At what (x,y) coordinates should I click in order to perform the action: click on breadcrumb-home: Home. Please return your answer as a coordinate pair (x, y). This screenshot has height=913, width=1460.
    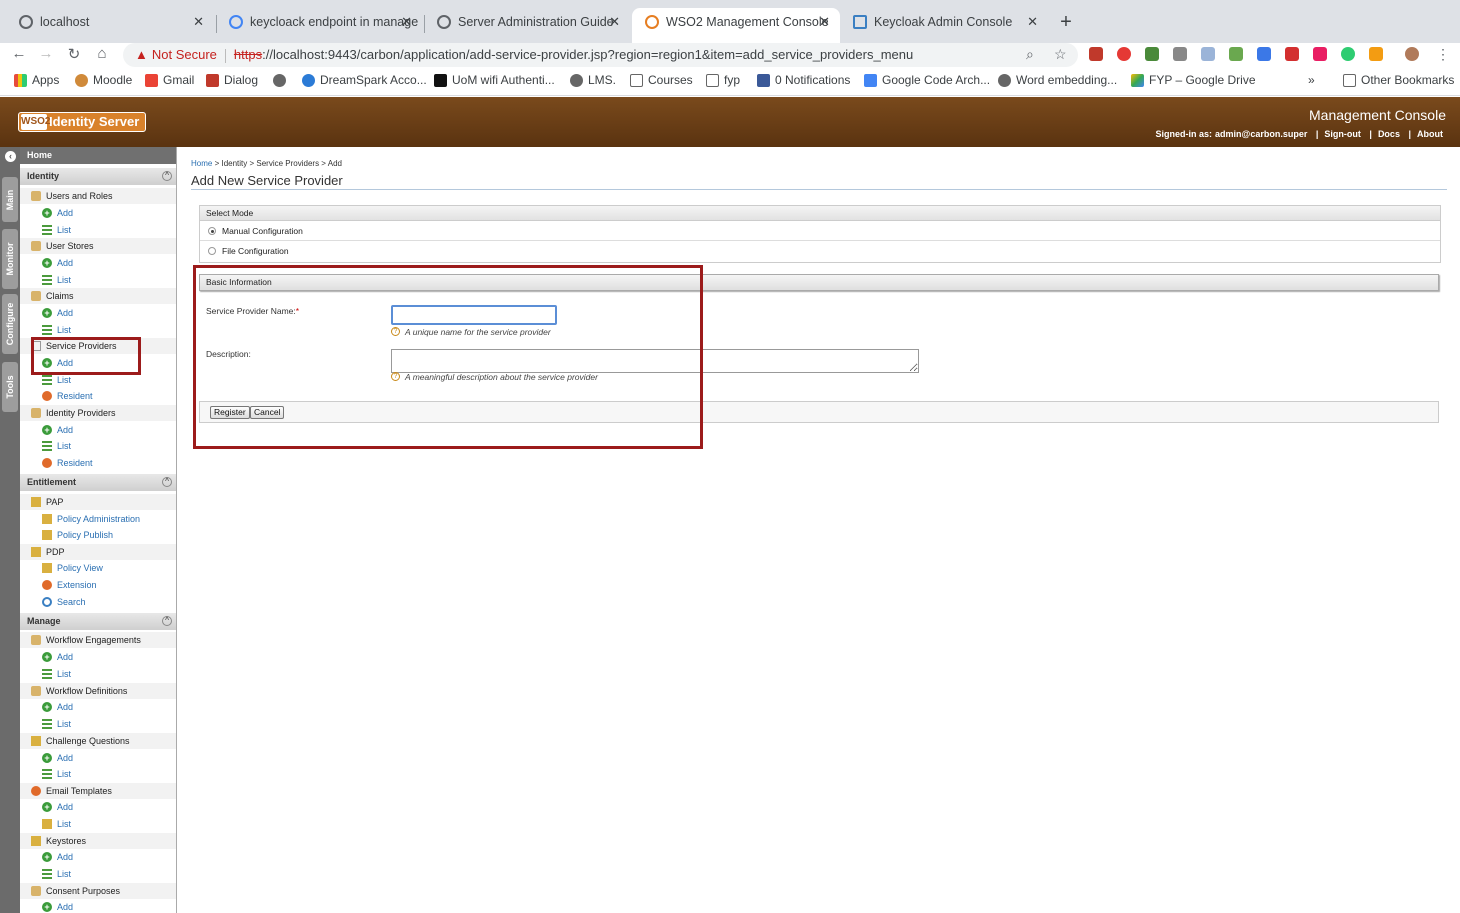
    Looking at the image, I should click on (201, 163).